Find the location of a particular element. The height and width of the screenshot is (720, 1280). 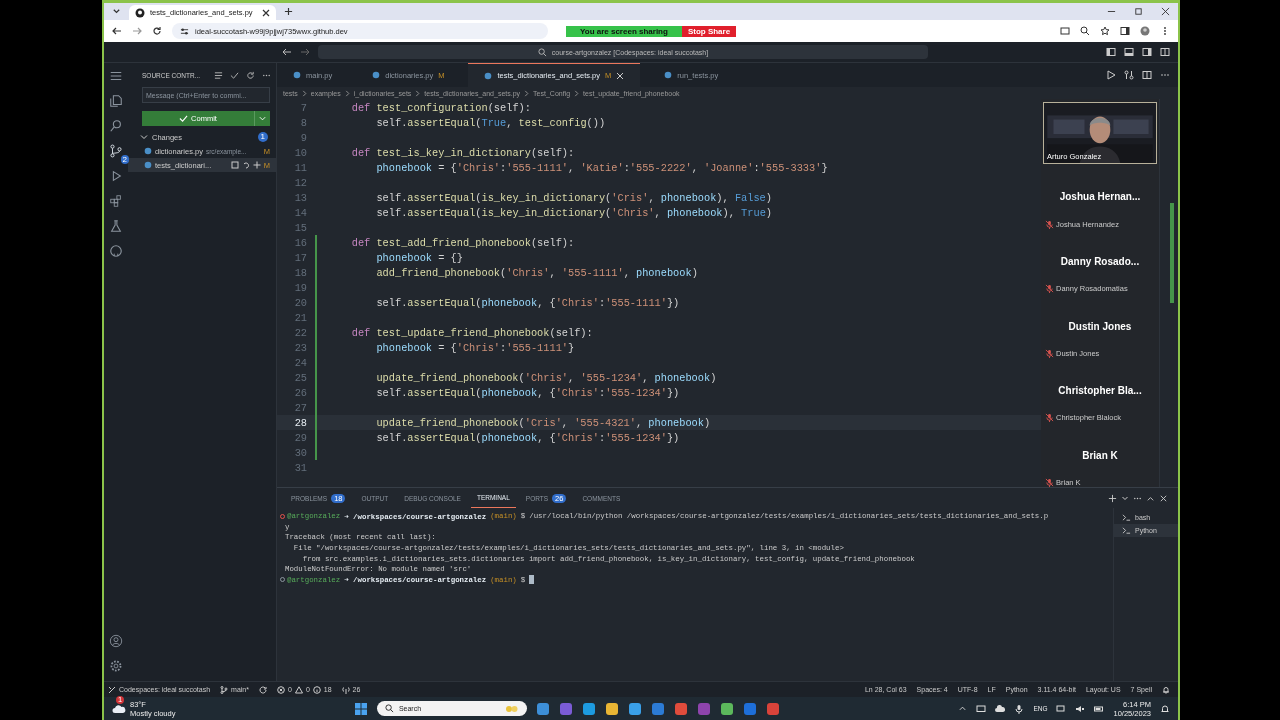

line-number: 21 is located at coordinates (300, 317).